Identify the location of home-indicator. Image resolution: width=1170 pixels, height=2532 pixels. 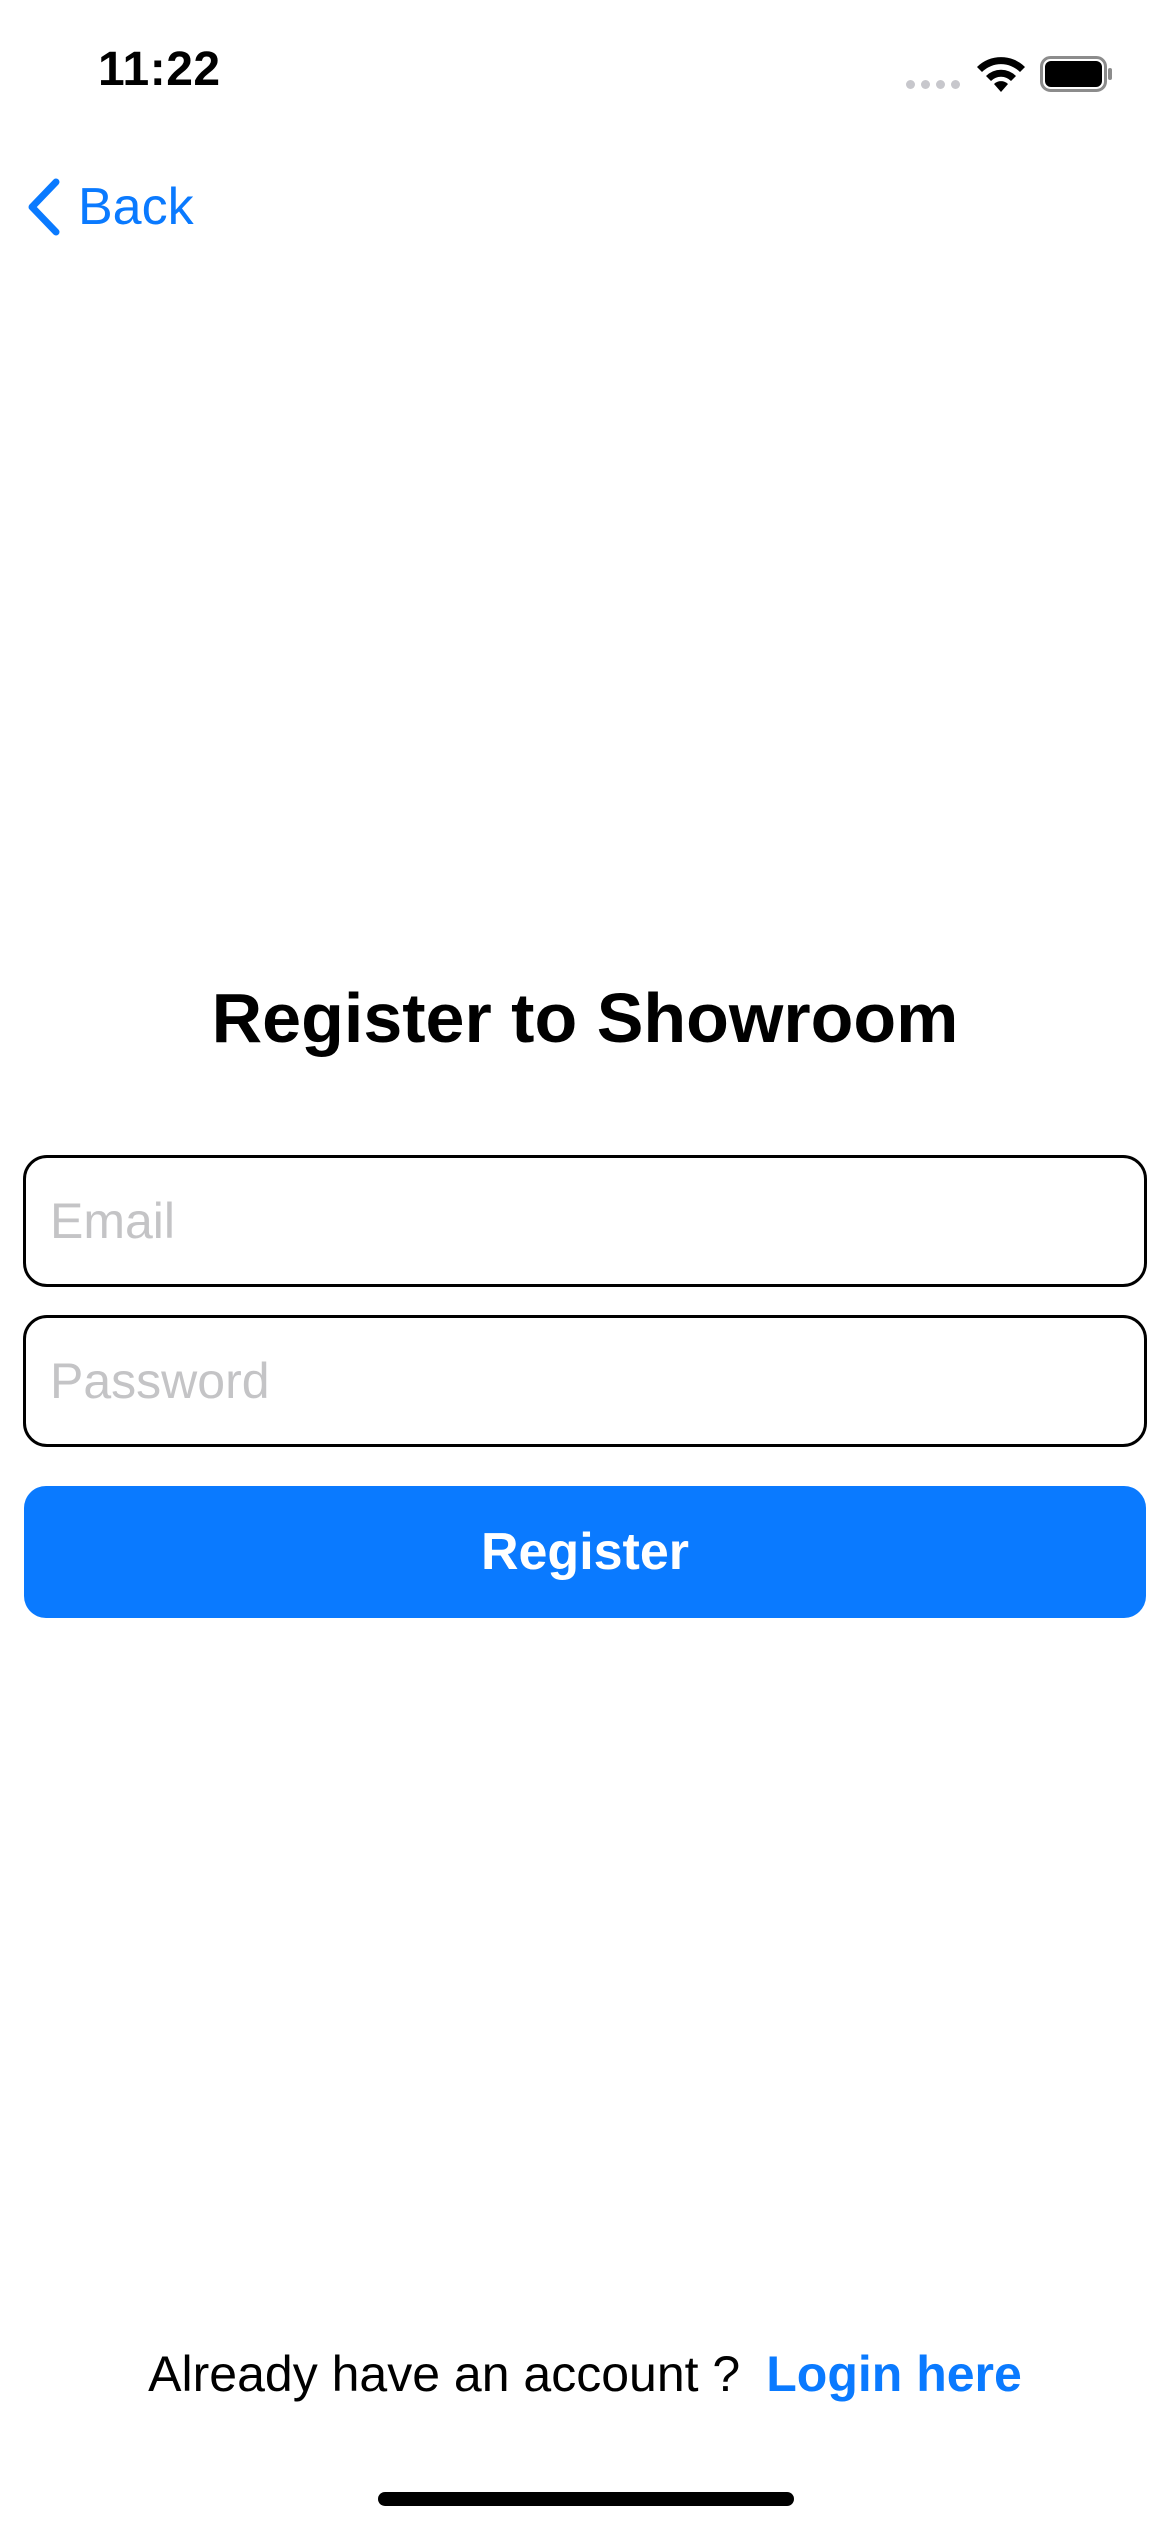
(586, 2499).